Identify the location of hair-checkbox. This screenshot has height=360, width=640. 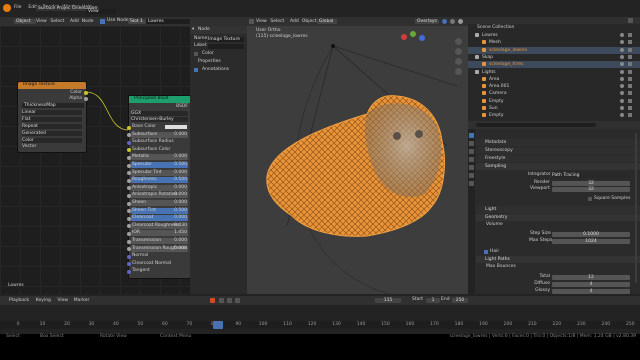
(486, 252).